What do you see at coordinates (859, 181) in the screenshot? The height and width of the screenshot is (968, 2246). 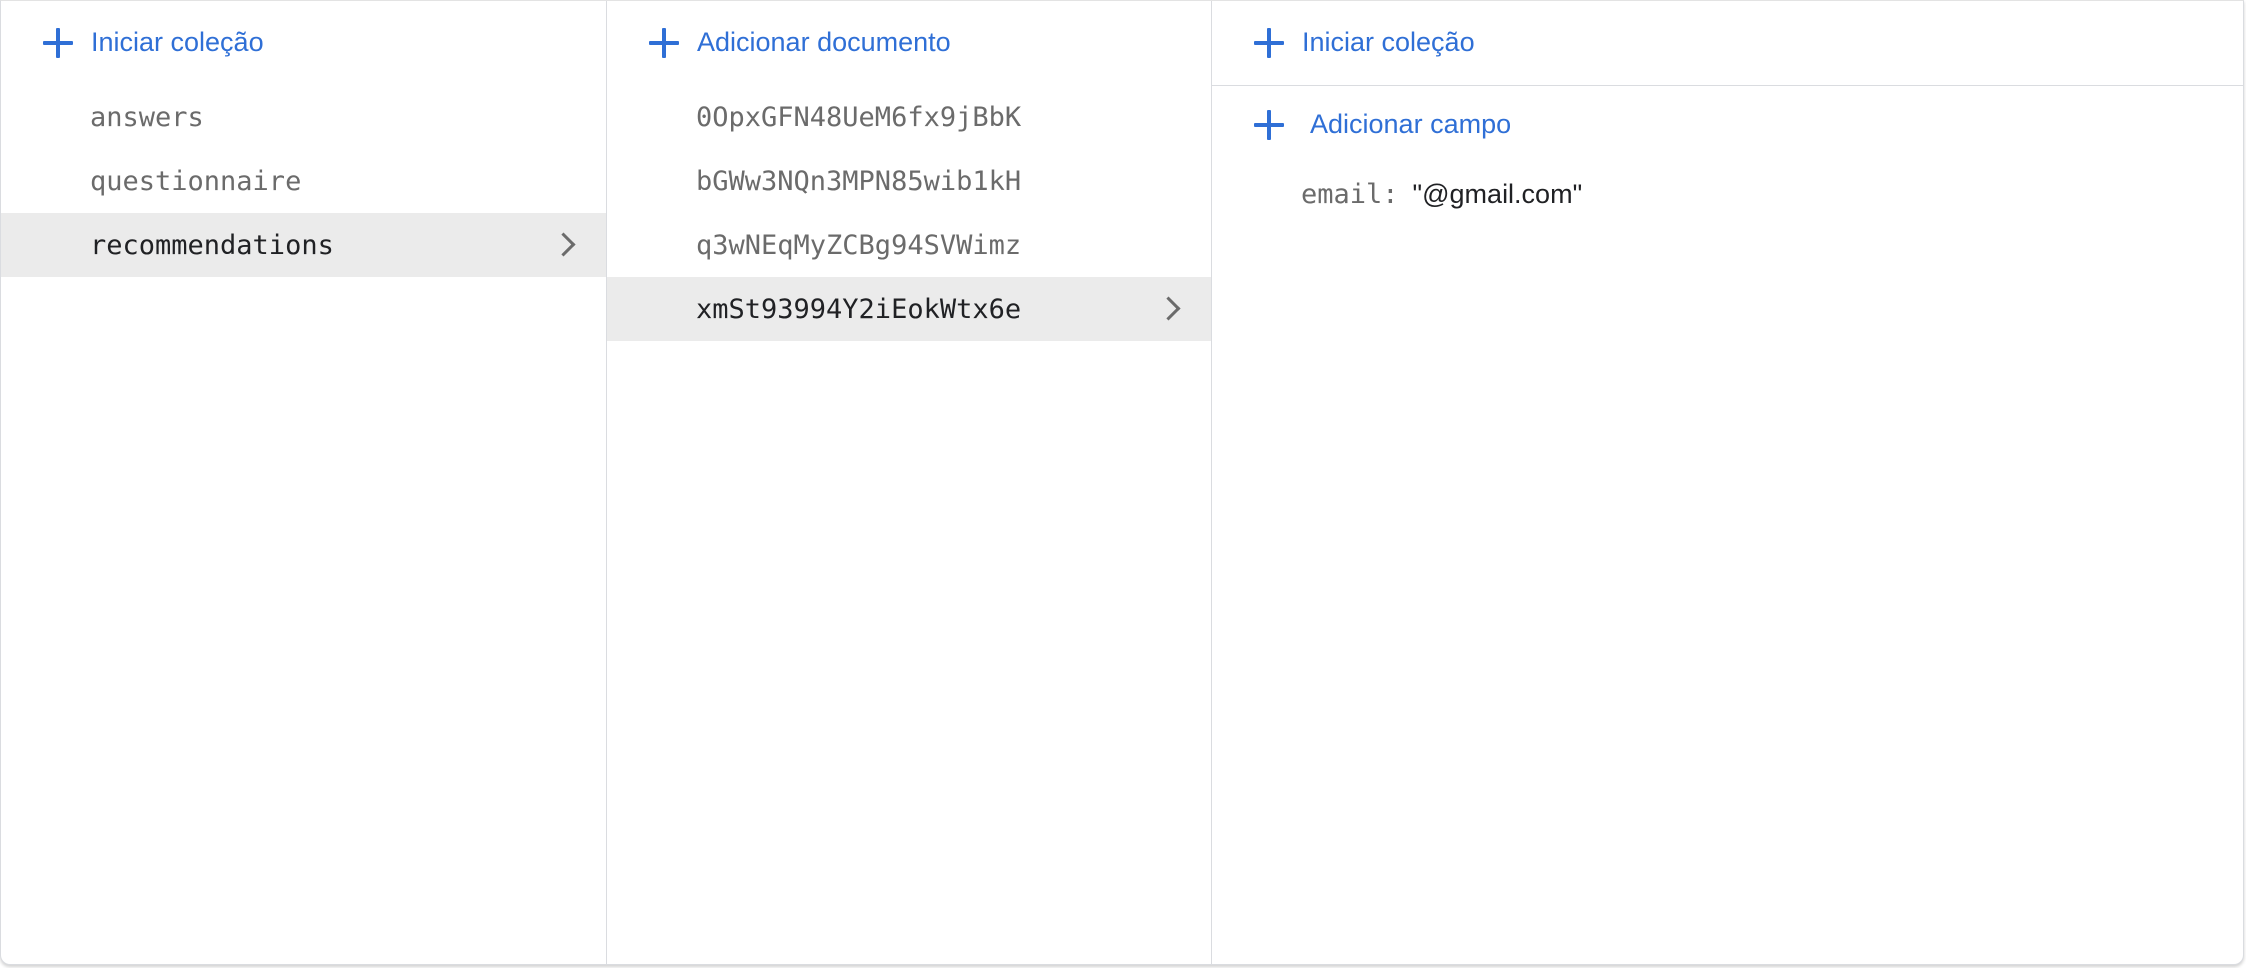 I see `document-item-label: bGWw3NQn3MPN85wib1kH` at bounding box center [859, 181].